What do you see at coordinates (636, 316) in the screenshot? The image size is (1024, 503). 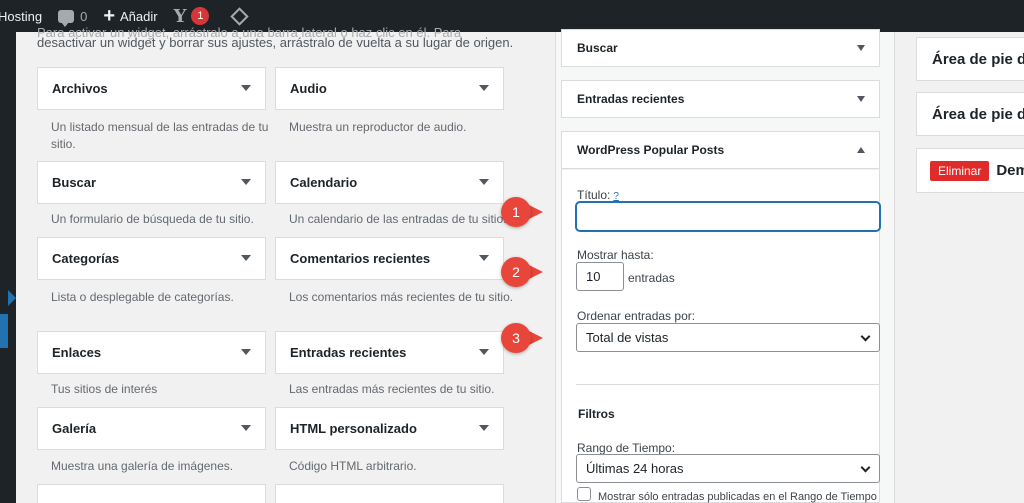 I see `order-label: Ordenar entradas por:` at bounding box center [636, 316].